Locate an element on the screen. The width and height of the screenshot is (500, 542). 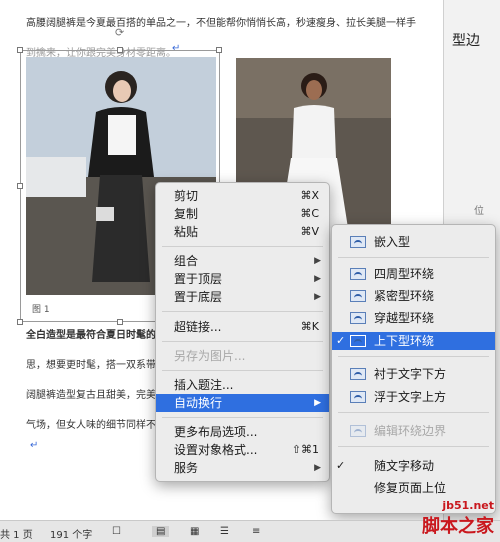
paragraph-line: 高腰阔腿裤是今夏最百搭的单品之一，不但能帮你悄悄长高，秒速瘦身、拉长美腿一样手 is located at coordinates (221, 23).